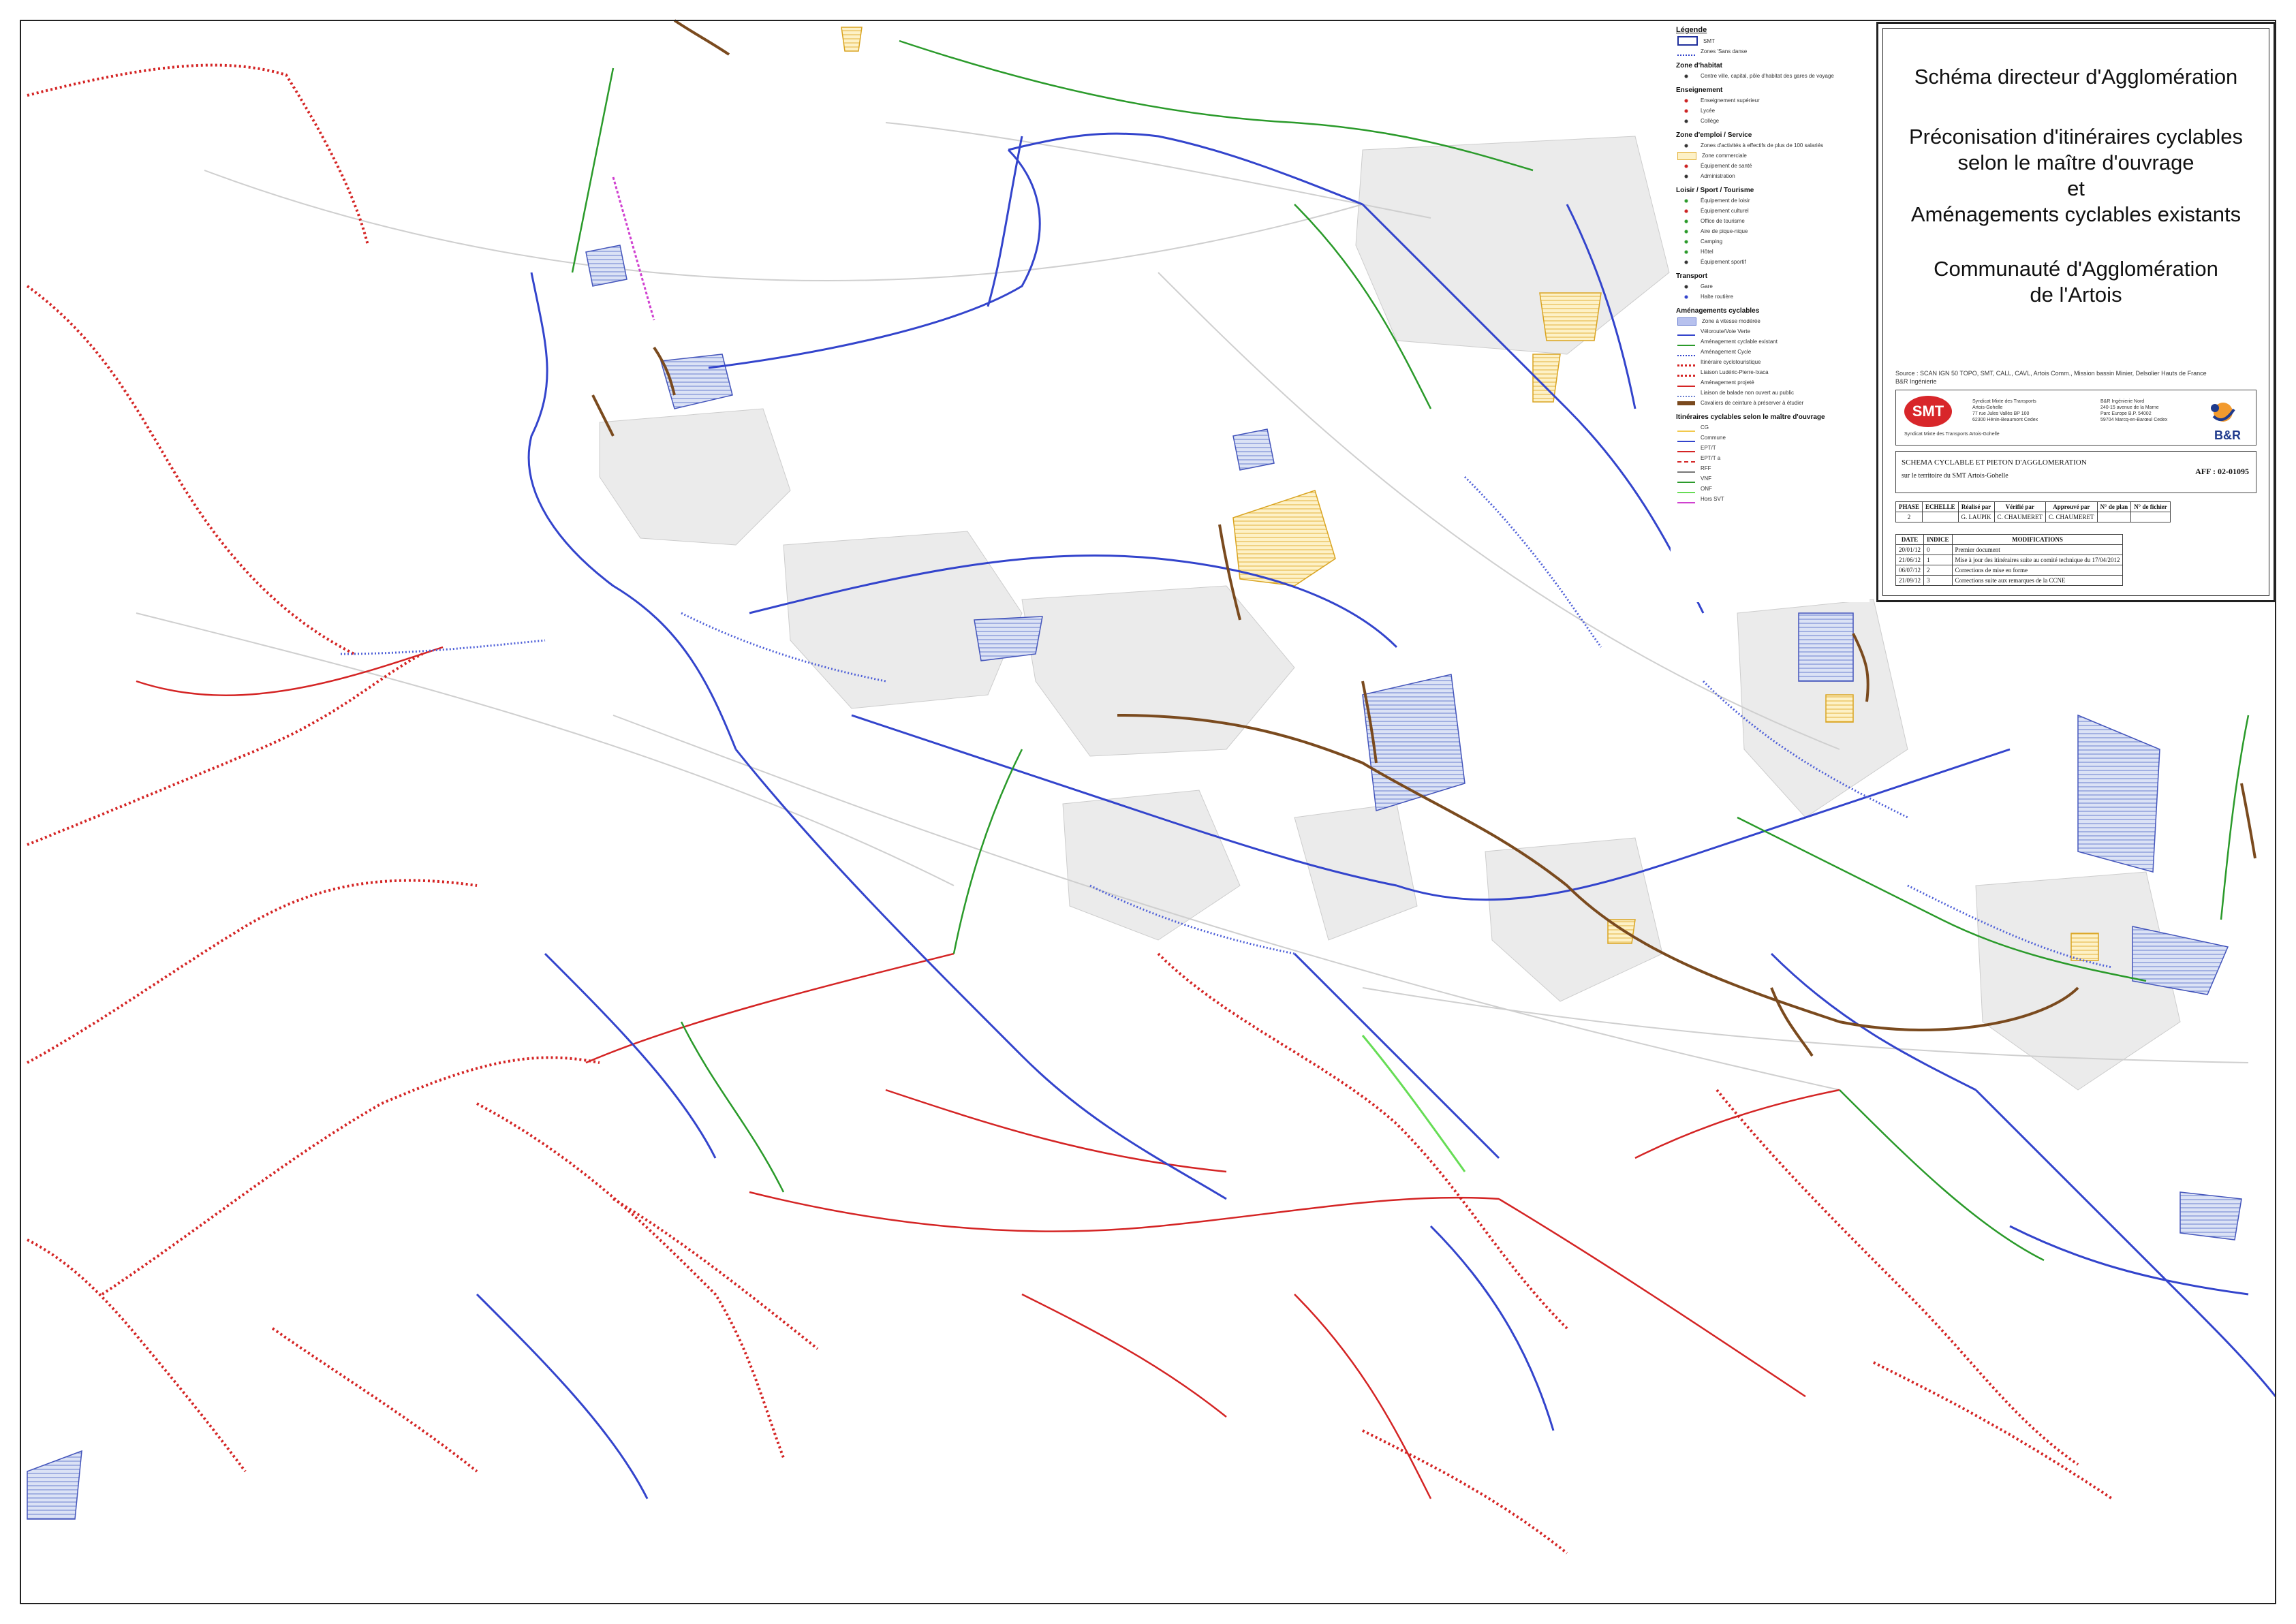 The width and height of the screenshot is (2296, 1624). Describe the element at coordinates (2123, 401) in the screenshot. I see `address-line: B&R Ingénierie Nord` at that location.